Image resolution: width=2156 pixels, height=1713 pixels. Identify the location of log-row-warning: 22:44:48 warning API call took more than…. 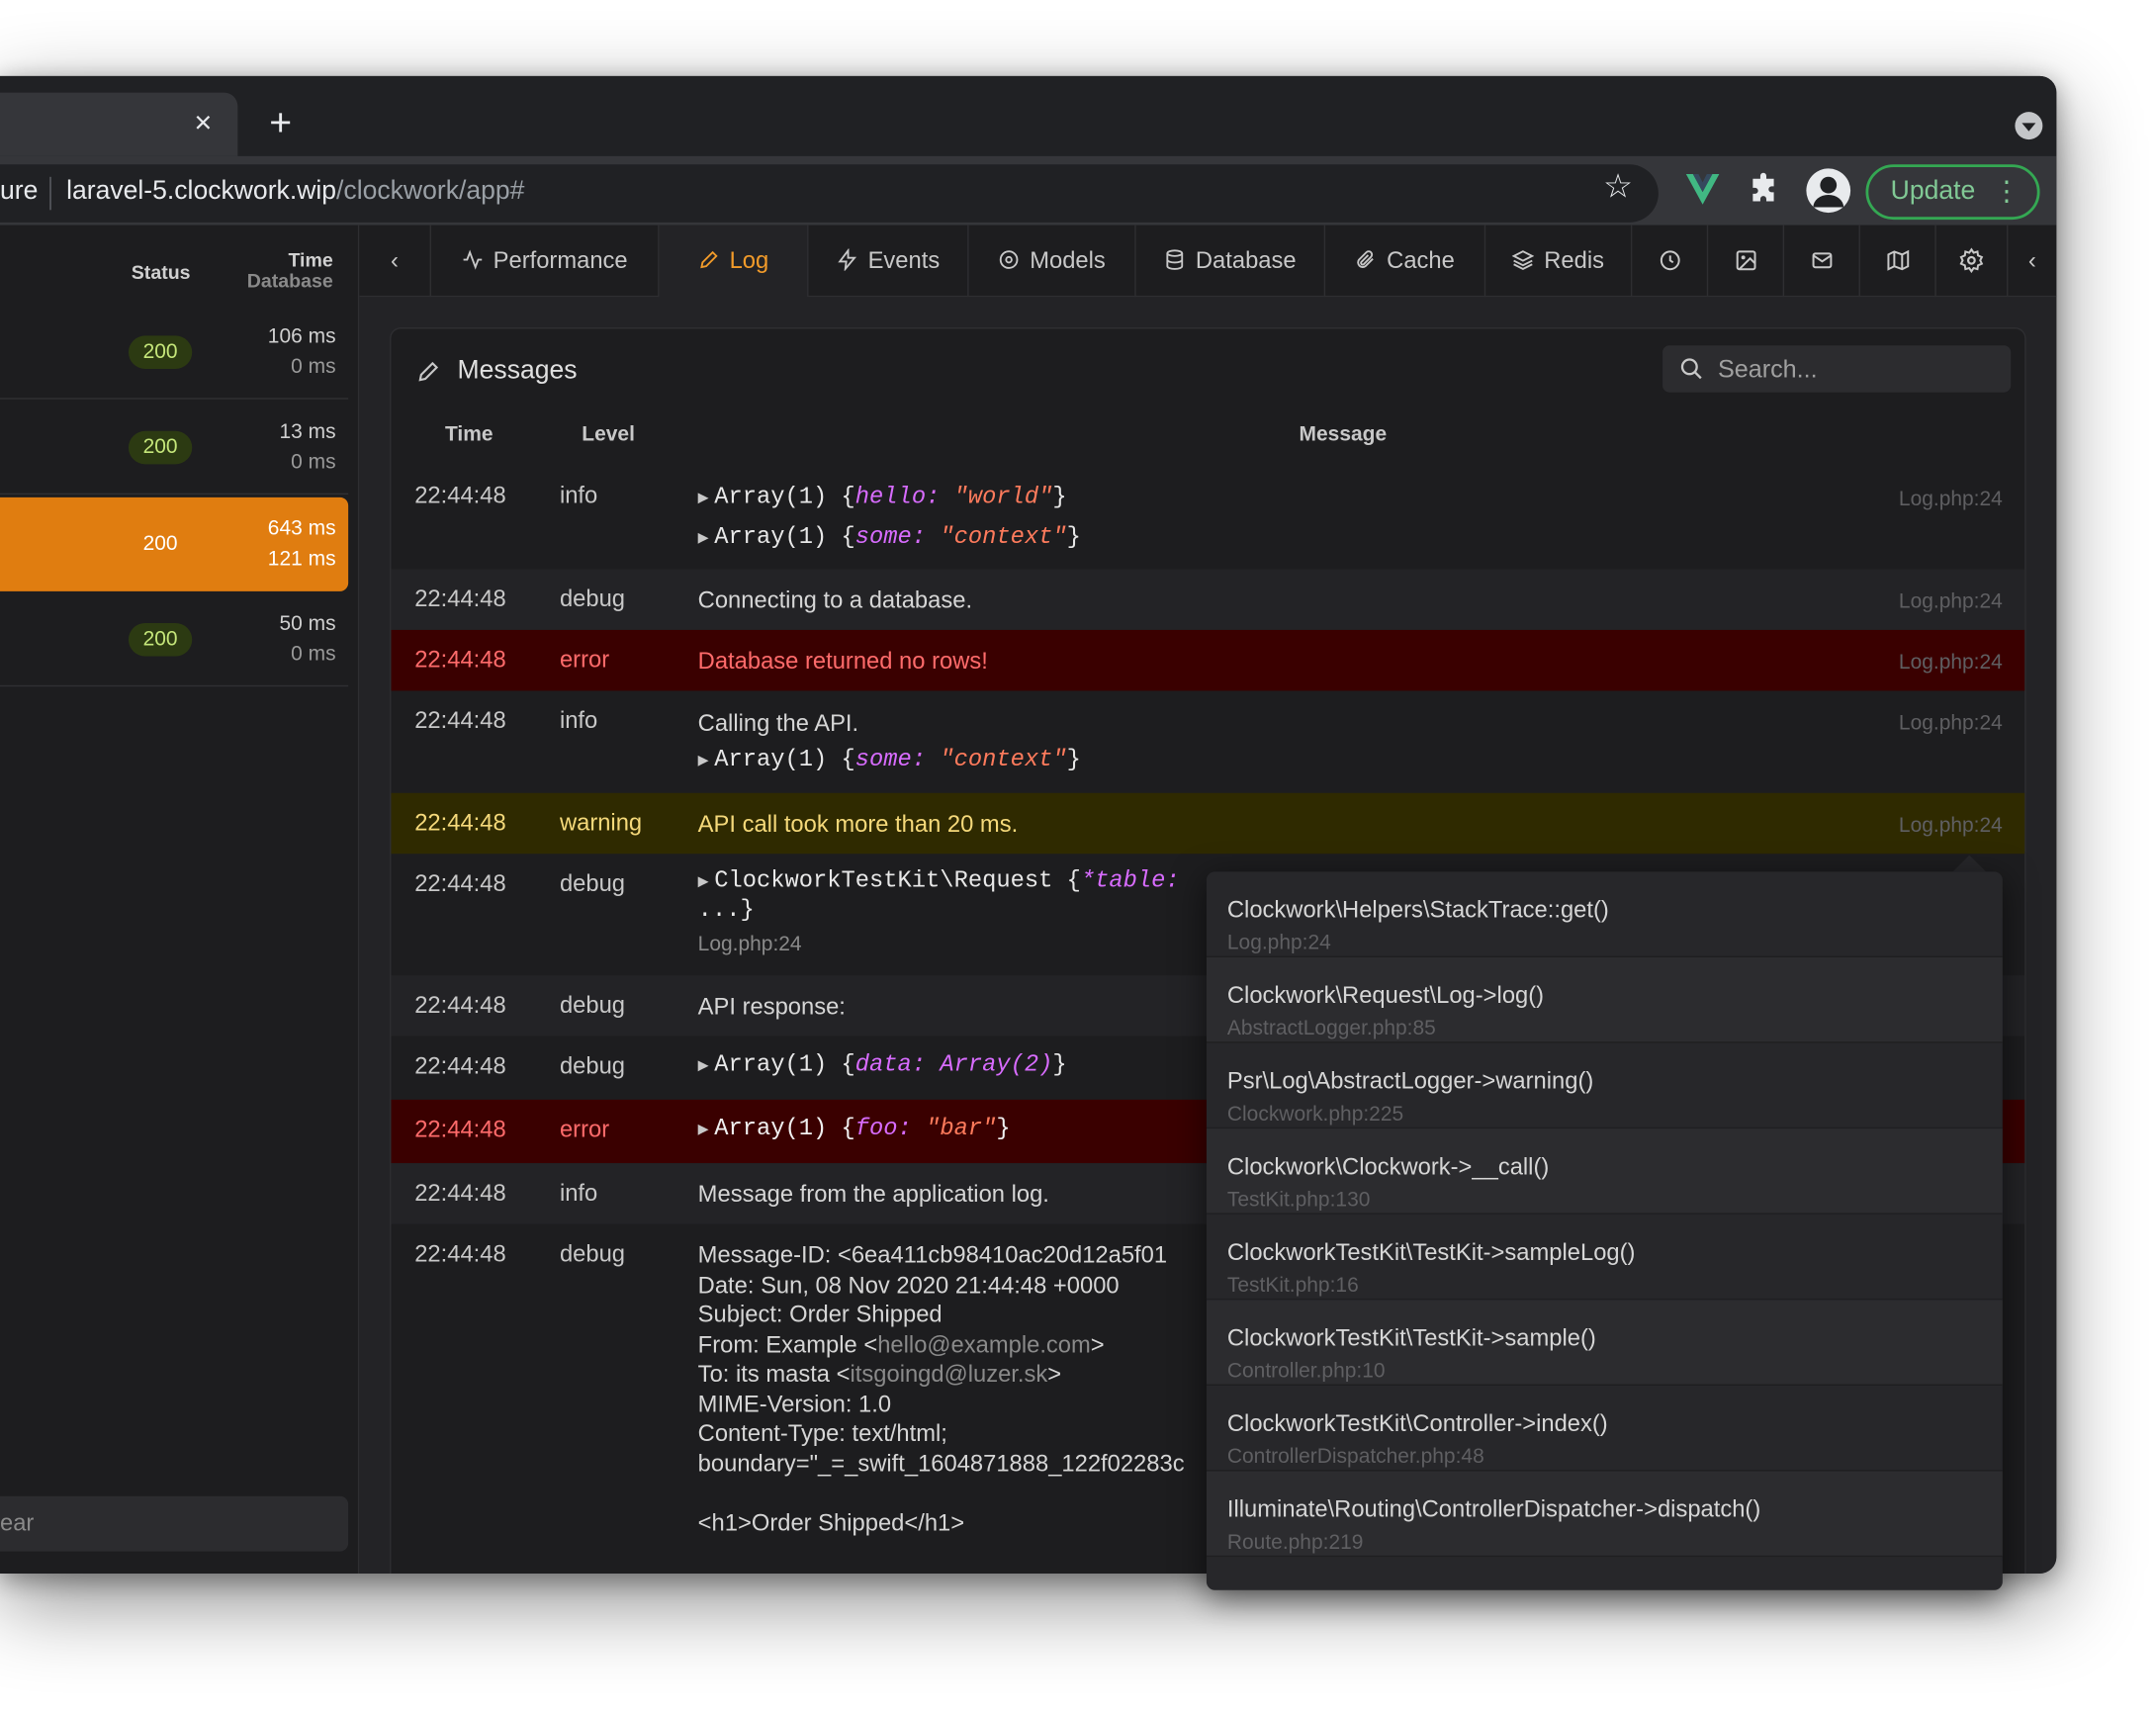
(1208, 823).